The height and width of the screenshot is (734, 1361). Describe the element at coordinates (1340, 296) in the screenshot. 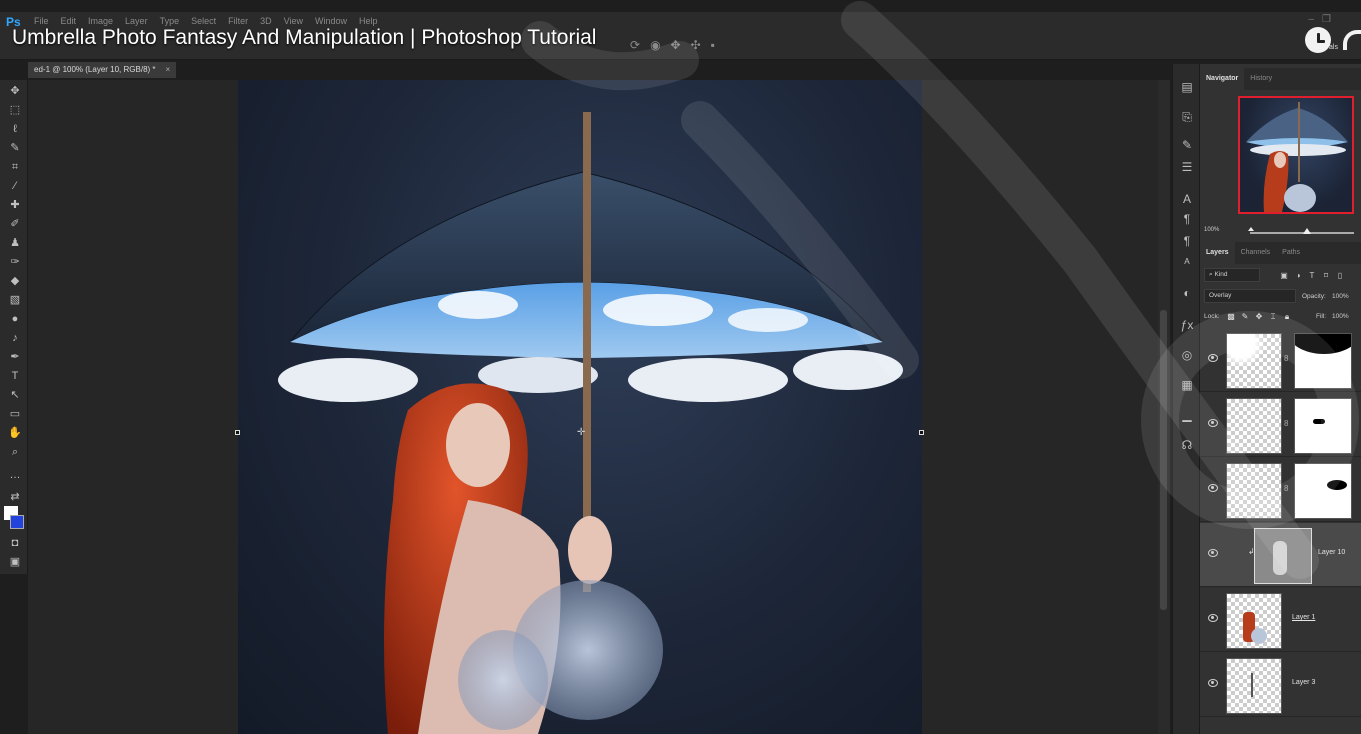

I see `opacity-value: 100%` at that location.